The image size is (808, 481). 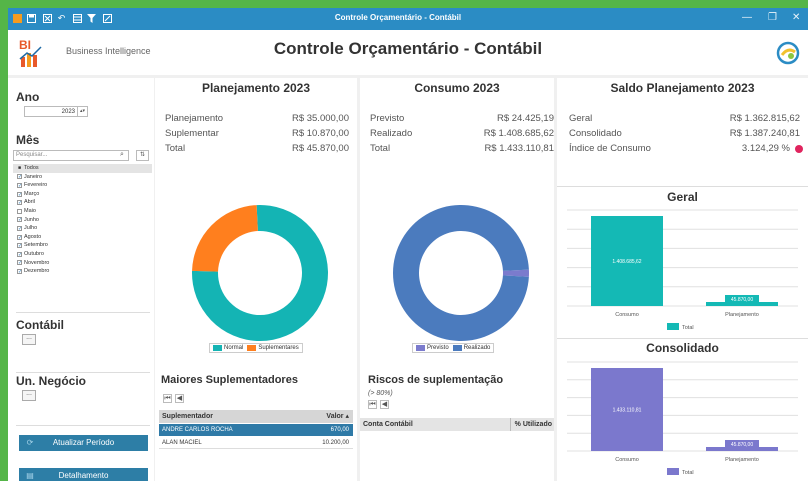 I want to click on kv-label: Total, so click(x=380, y=148).